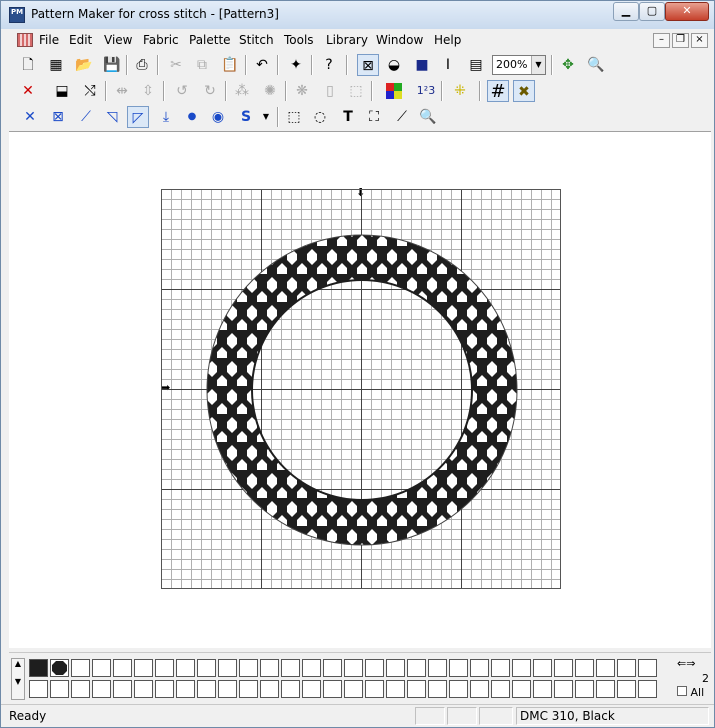 Image resolution: width=715 pixels, height=728 pixels. What do you see at coordinates (302, 91) in the screenshot?
I see `effect-icon: ❋` at bounding box center [302, 91].